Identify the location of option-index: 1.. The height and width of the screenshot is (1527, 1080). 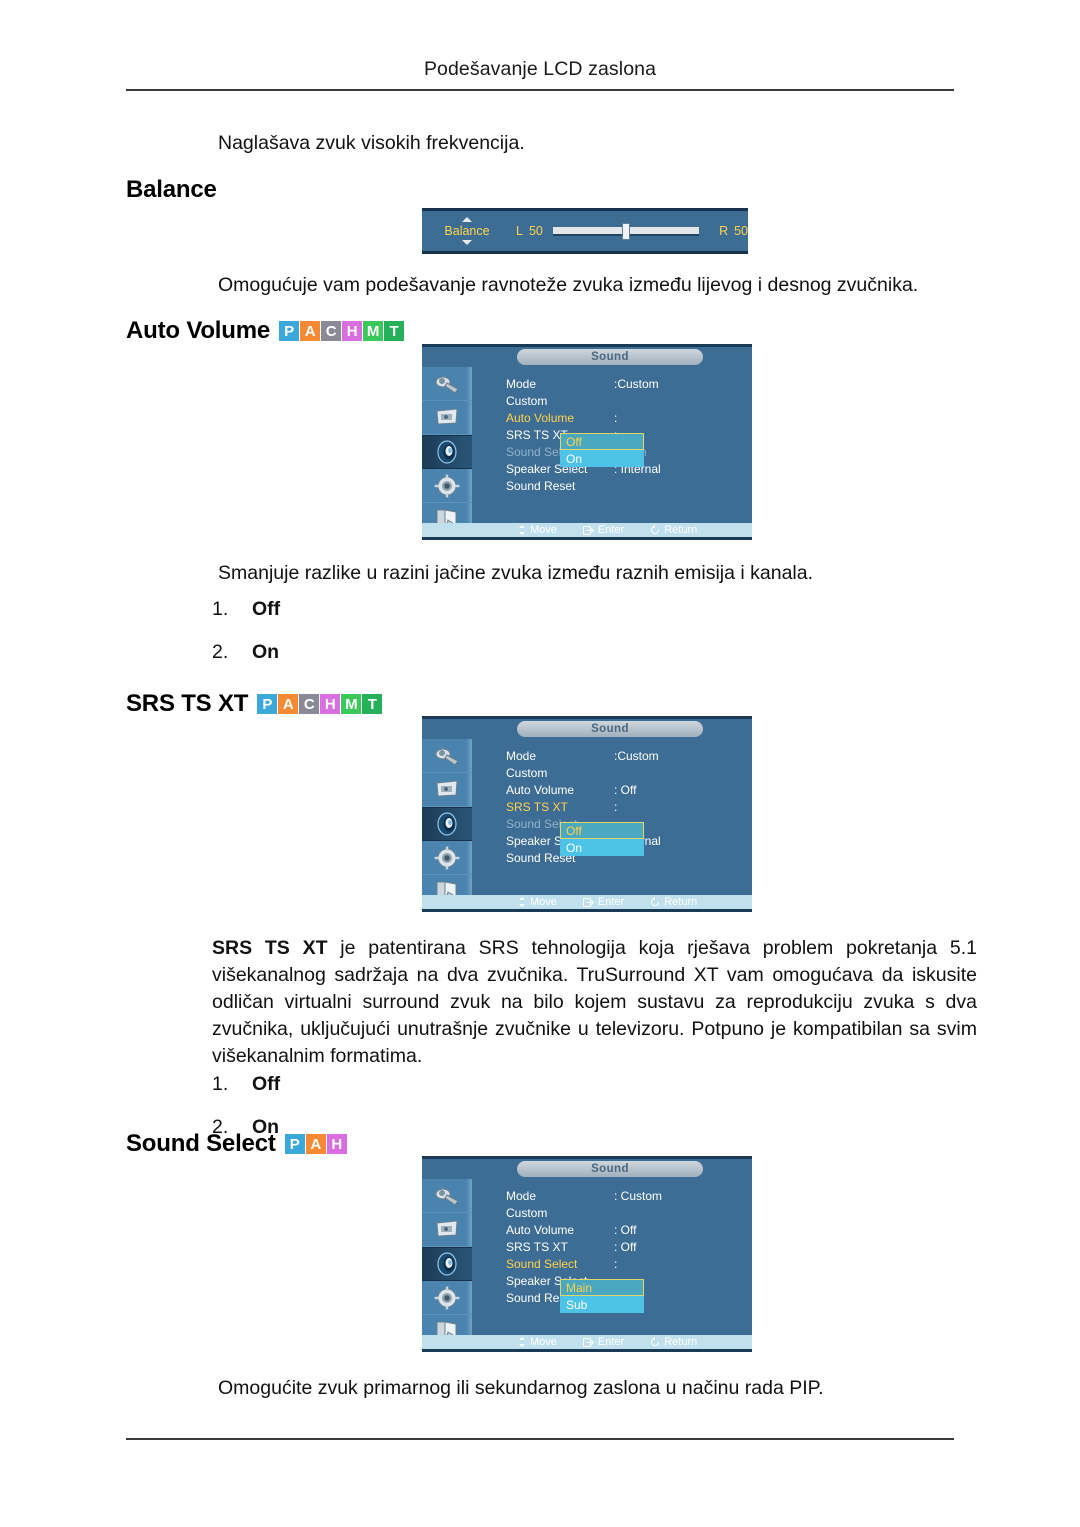
(220, 1084).